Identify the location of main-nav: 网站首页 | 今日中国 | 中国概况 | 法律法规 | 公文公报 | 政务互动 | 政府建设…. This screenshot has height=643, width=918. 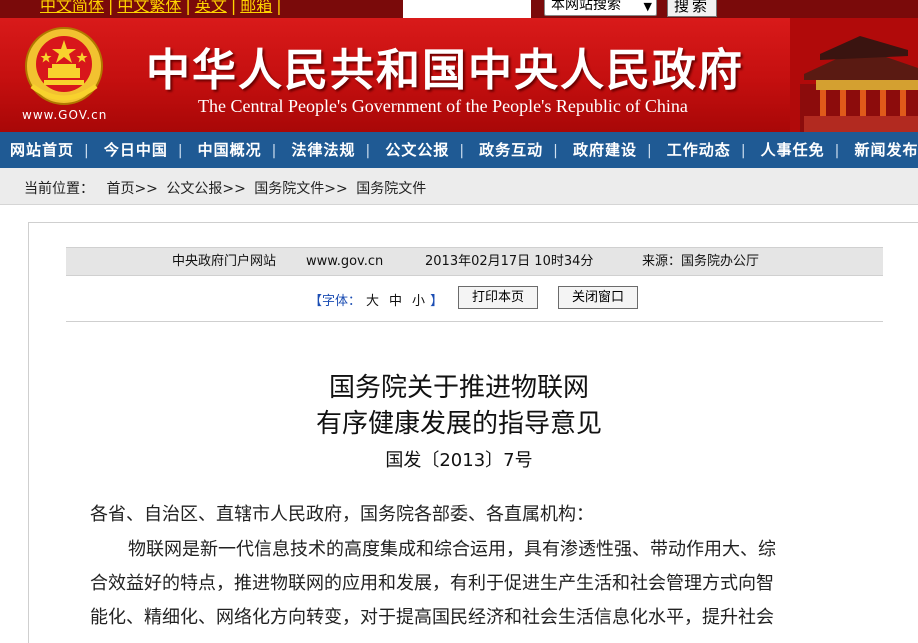
(459, 150).